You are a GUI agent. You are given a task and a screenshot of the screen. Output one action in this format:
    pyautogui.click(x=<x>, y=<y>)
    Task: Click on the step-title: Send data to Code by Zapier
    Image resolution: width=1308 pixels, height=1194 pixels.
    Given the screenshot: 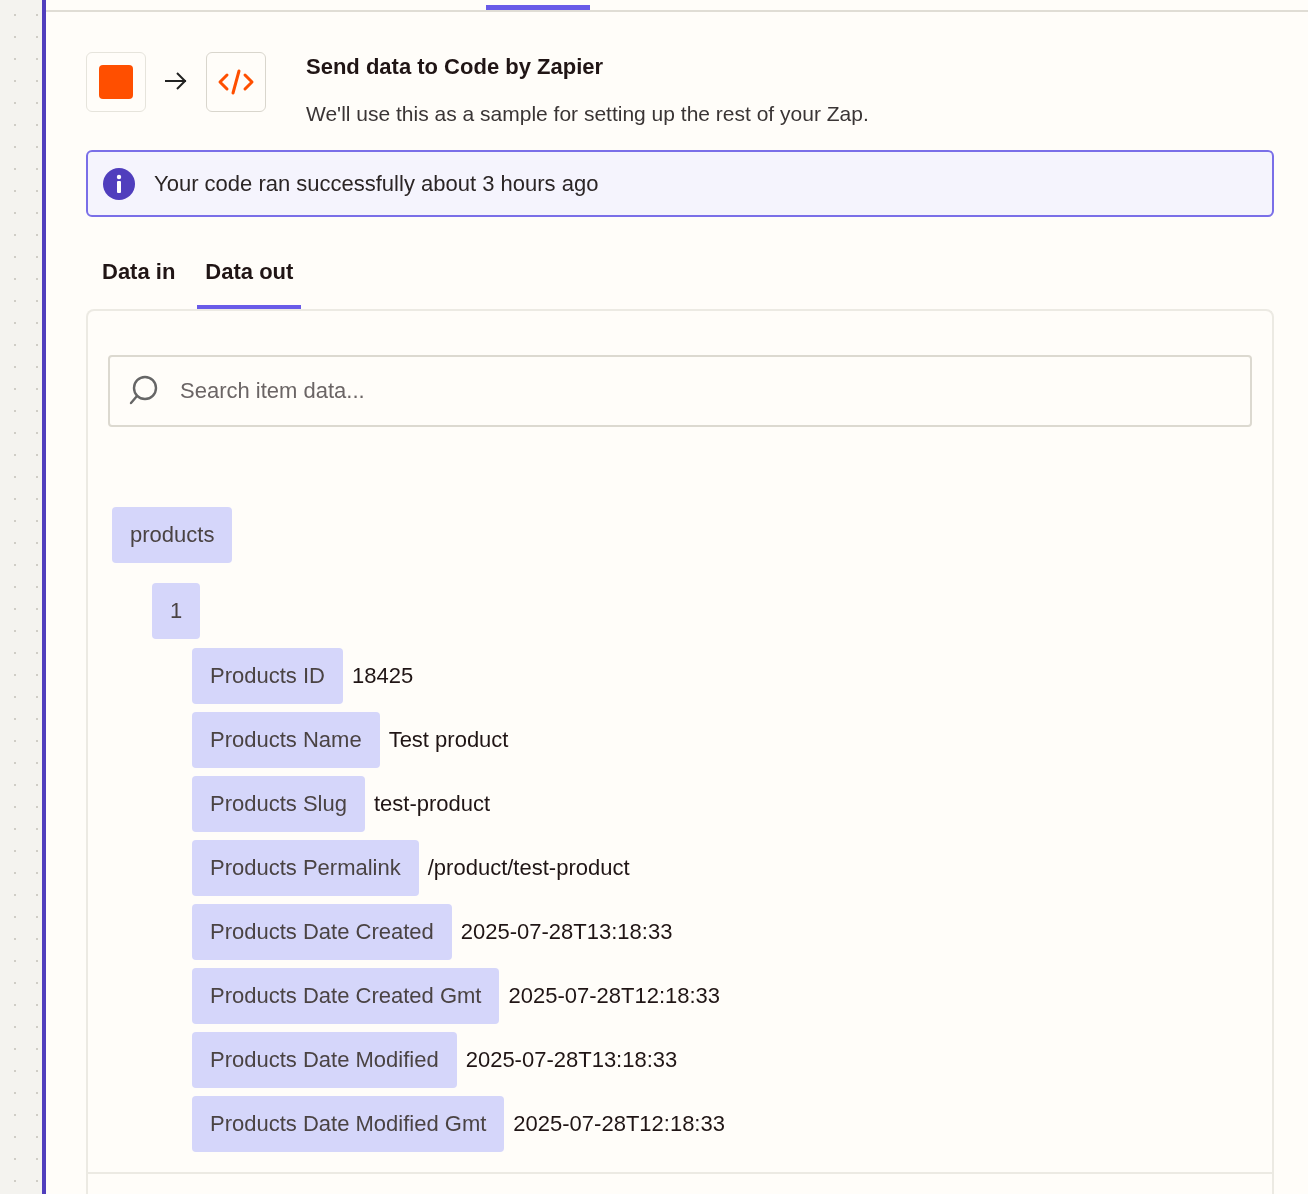 What is the action you would take?
    pyautogui.click(x=455, y=67)
    